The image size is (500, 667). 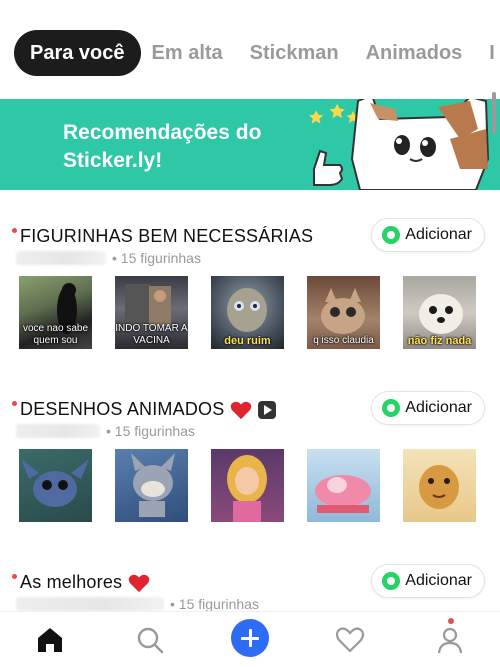 I want to click on add-icon, so click(x=250, y=638).